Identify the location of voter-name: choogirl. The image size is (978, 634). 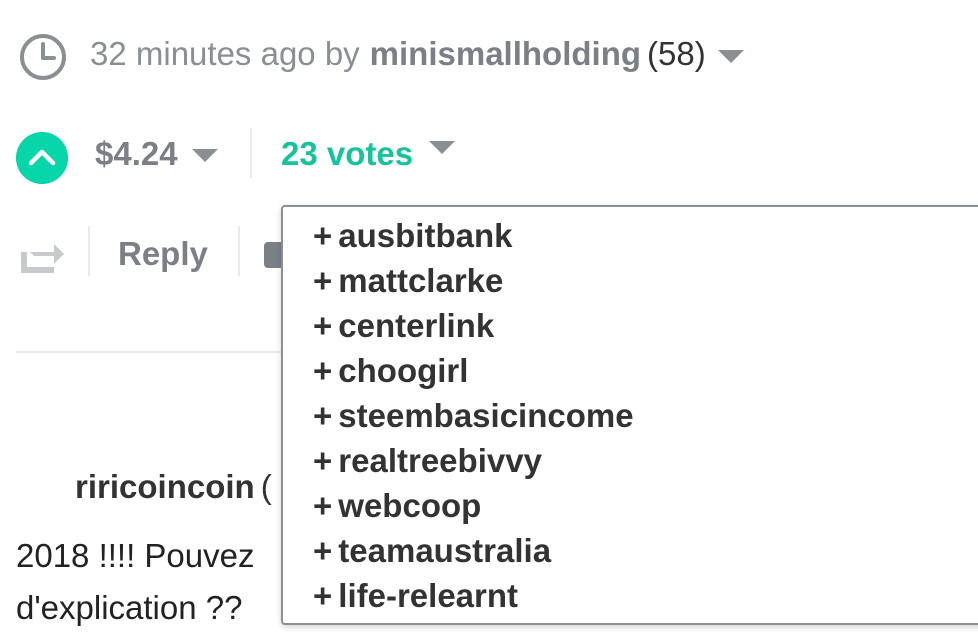
(403, 370).